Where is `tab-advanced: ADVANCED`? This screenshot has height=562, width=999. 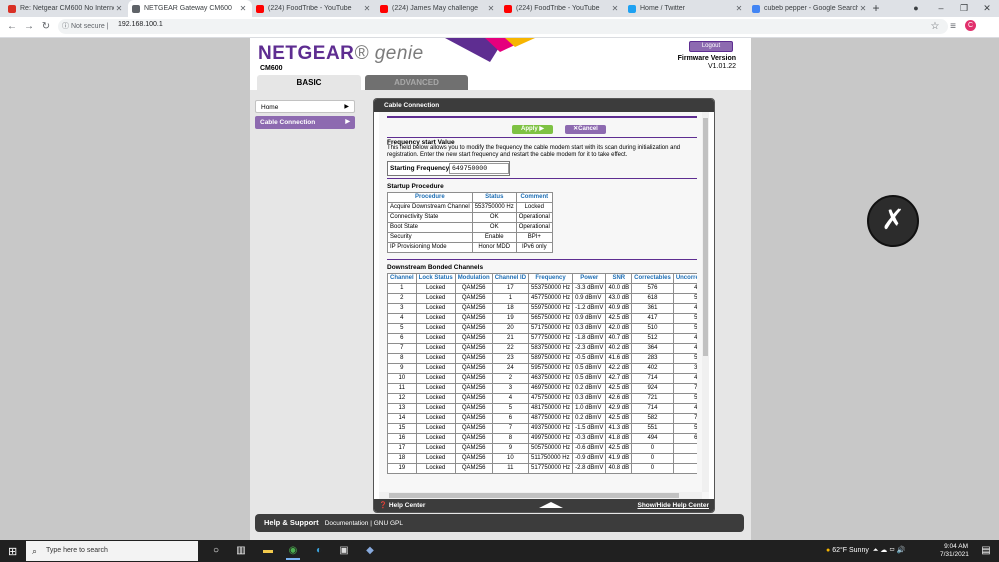 tab-advanced: ADVANCED is located at coordinates (416, 82).